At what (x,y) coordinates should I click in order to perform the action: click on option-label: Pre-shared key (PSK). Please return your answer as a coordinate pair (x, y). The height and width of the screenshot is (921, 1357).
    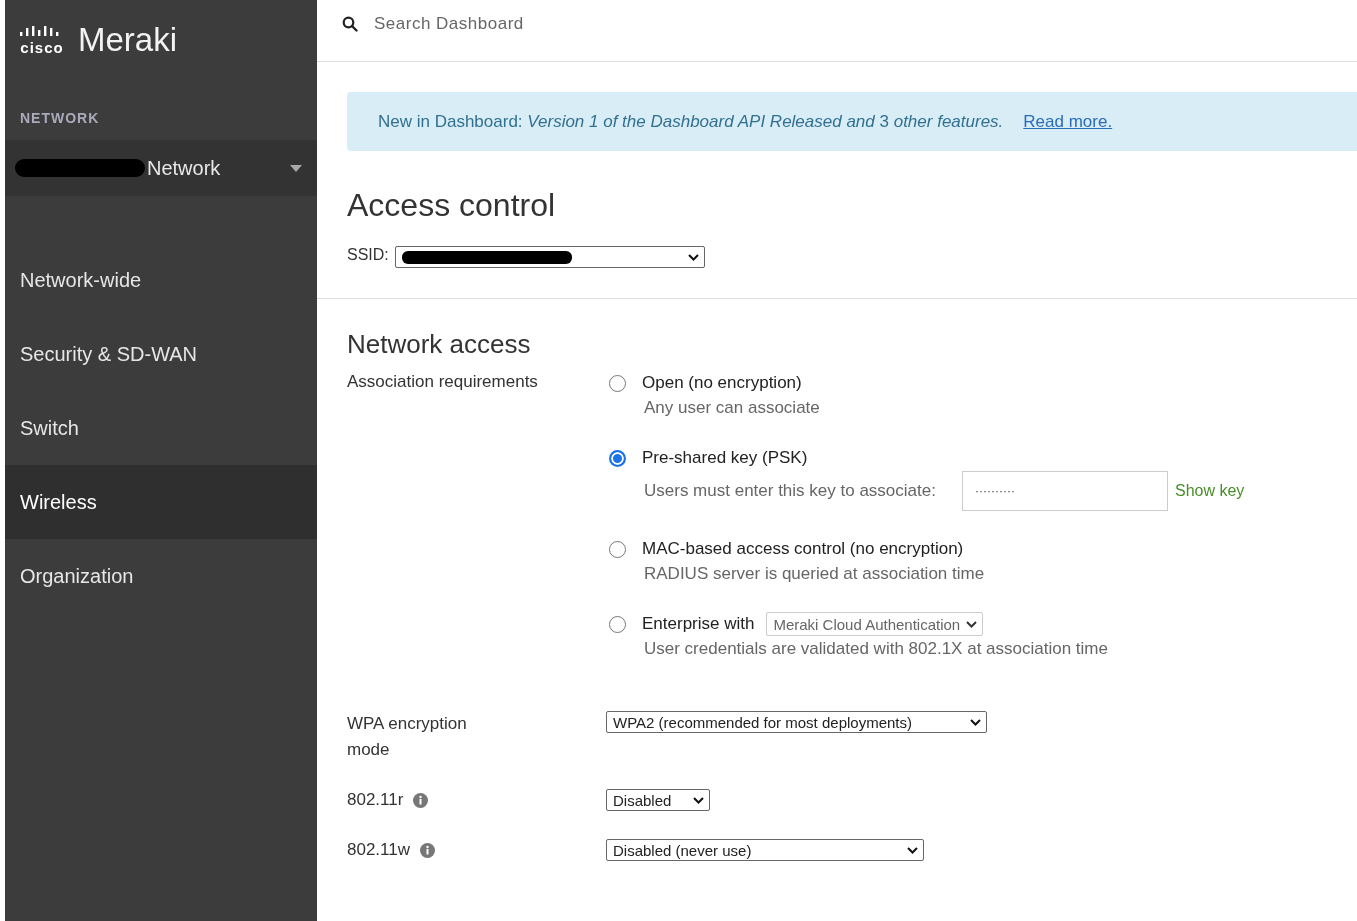
    Looking at the image, I should click on (725, 458).